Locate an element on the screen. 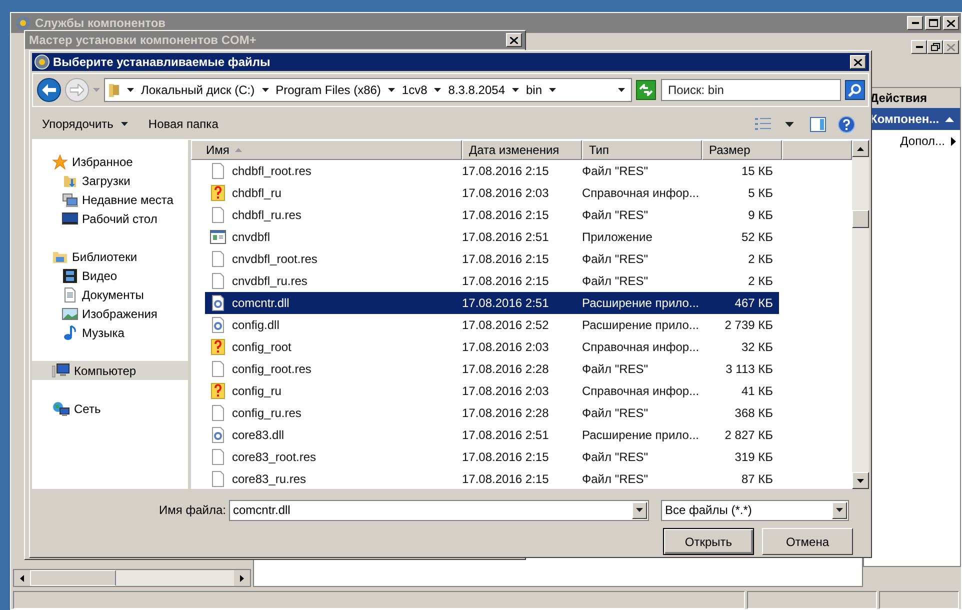 Image resolution: width=962 pixels, height=610 pixels. file-row: chdbfl_ru 17.08.2016 2:03 Справочная инфор... 5 КБ is located at coordinates (492, 193).